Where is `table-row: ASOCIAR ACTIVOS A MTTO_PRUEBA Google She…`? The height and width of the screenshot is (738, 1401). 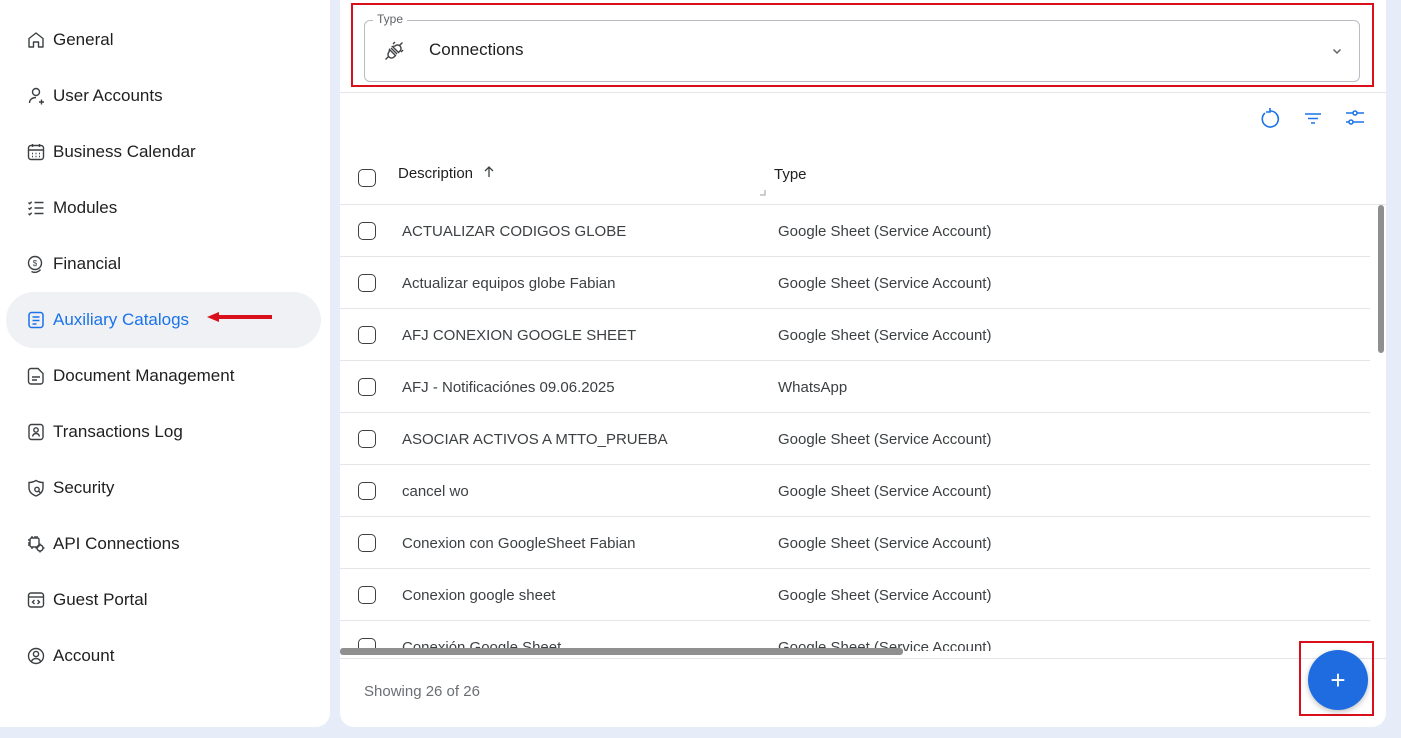
table-row: ASOCIAR ACTIVOS A MTTO_PRUEBA Google She… is located at coordinates (855, 439).